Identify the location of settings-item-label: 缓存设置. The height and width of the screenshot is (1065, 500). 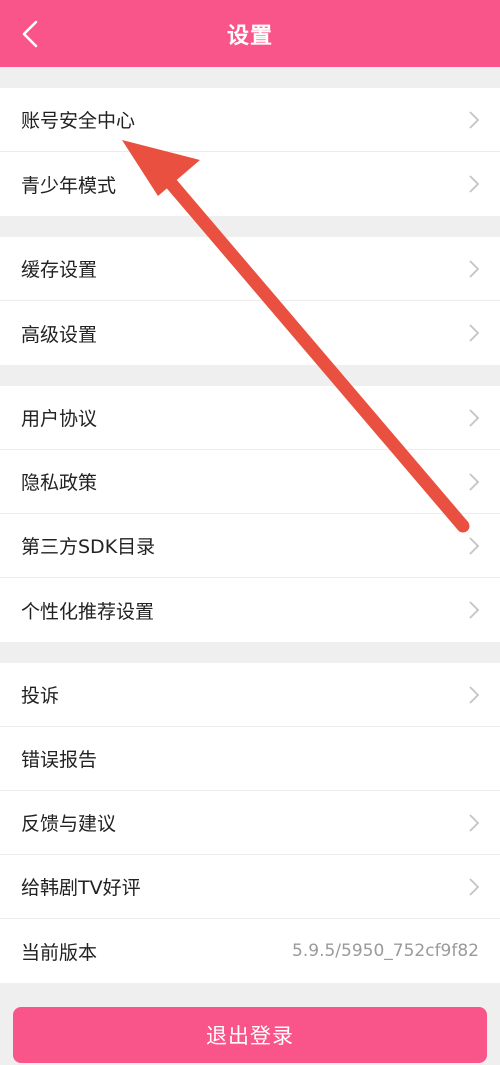
(59, 270).